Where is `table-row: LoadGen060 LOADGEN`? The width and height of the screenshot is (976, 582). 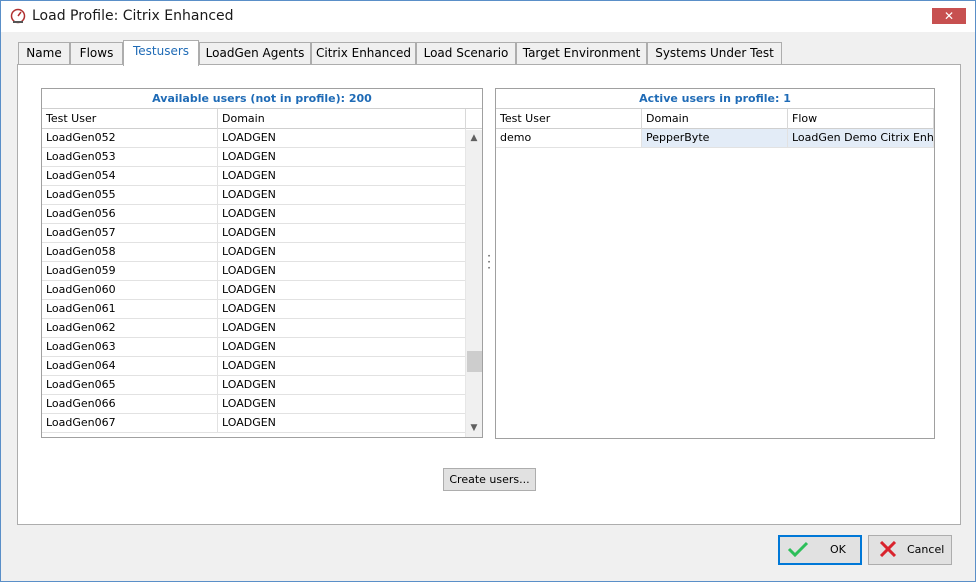
table-row: LoadGen060 LOADGEN is located at coordinates (262, 290).